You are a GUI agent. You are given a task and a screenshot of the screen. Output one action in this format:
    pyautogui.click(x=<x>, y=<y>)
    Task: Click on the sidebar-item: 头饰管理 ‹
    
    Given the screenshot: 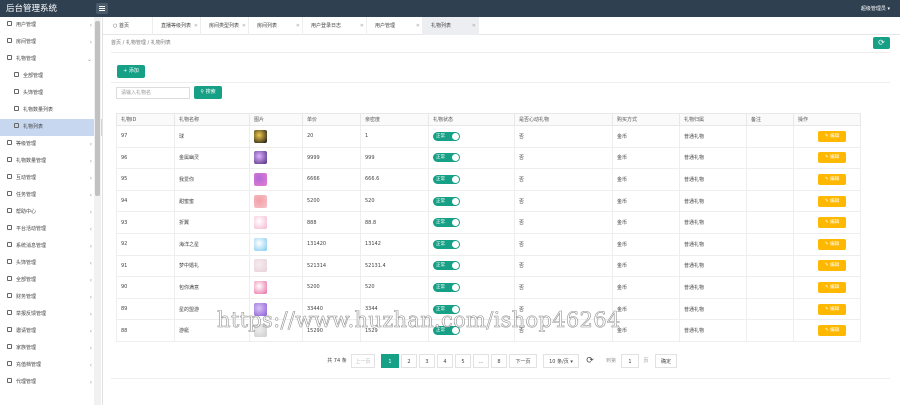 What is the action you would take?
    pyautogui.click(x=51, y=263)
    